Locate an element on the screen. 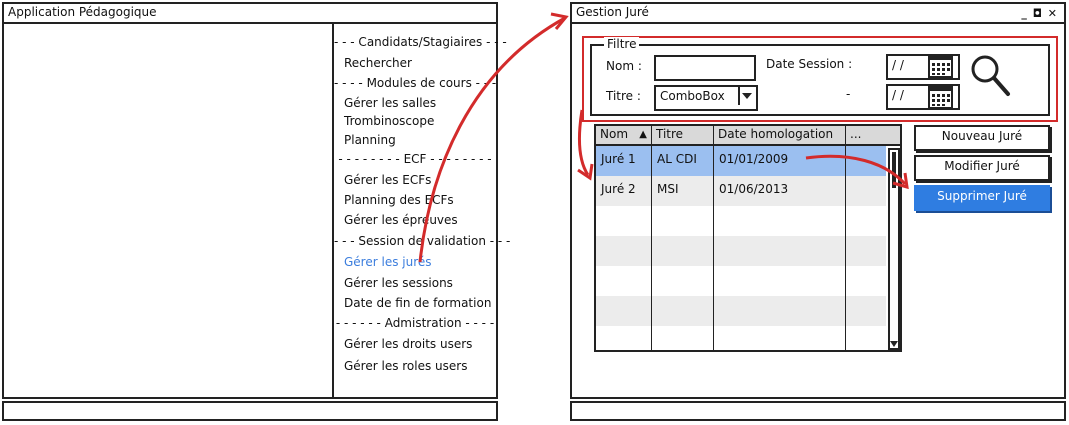 Image resolution: width=1069 pixels, height=425 pixels. arrow-filter-to-grid is located at coordinates (584, 142).